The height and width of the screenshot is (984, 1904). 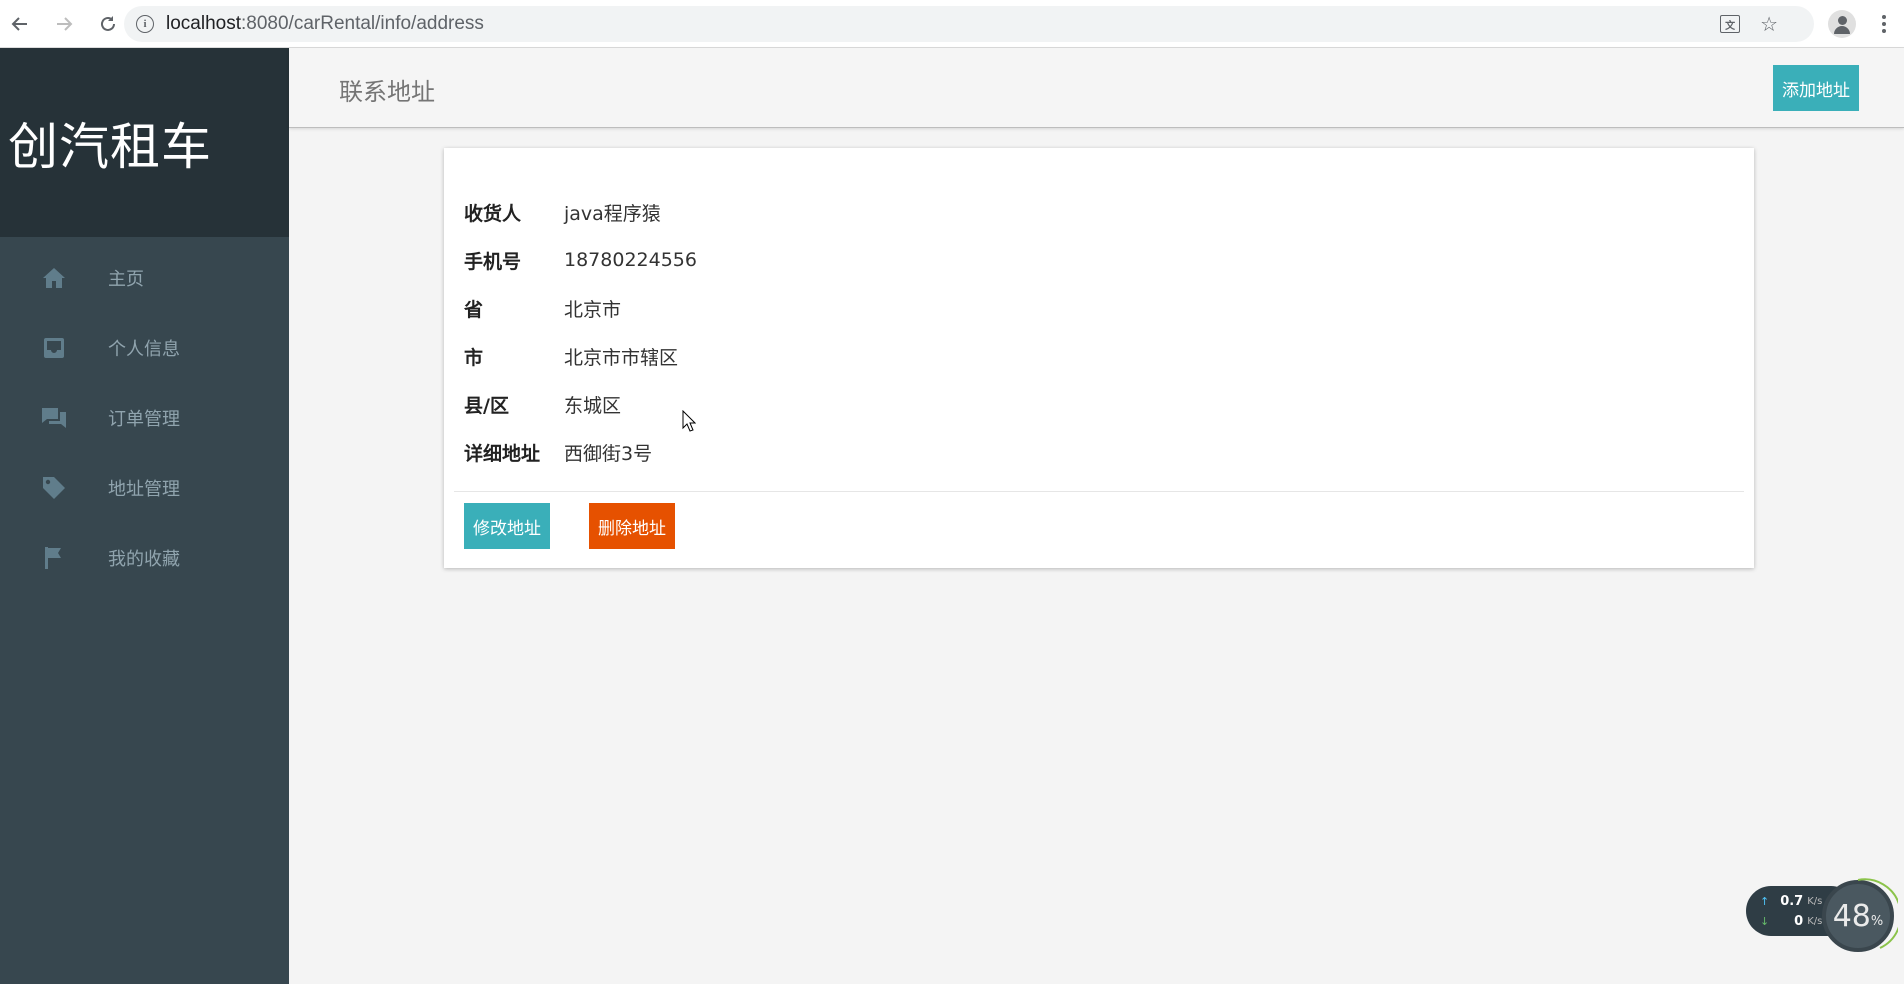 I want to click on url-text: localhost:8080/carRental/info/address, so click(x=325, y=24).